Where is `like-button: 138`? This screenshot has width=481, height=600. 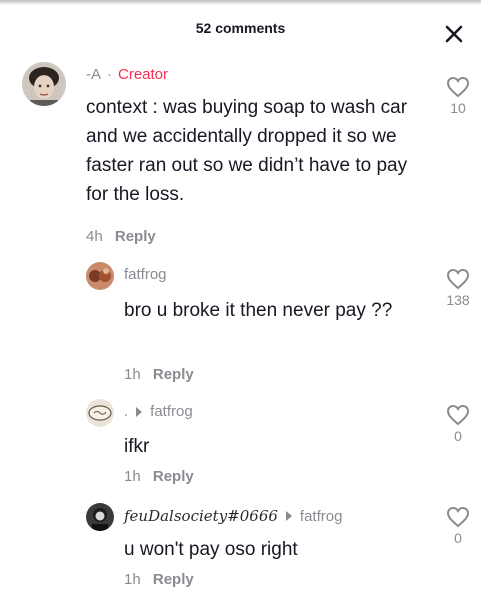 like-button: 138 is located at coordinates (458, 288).